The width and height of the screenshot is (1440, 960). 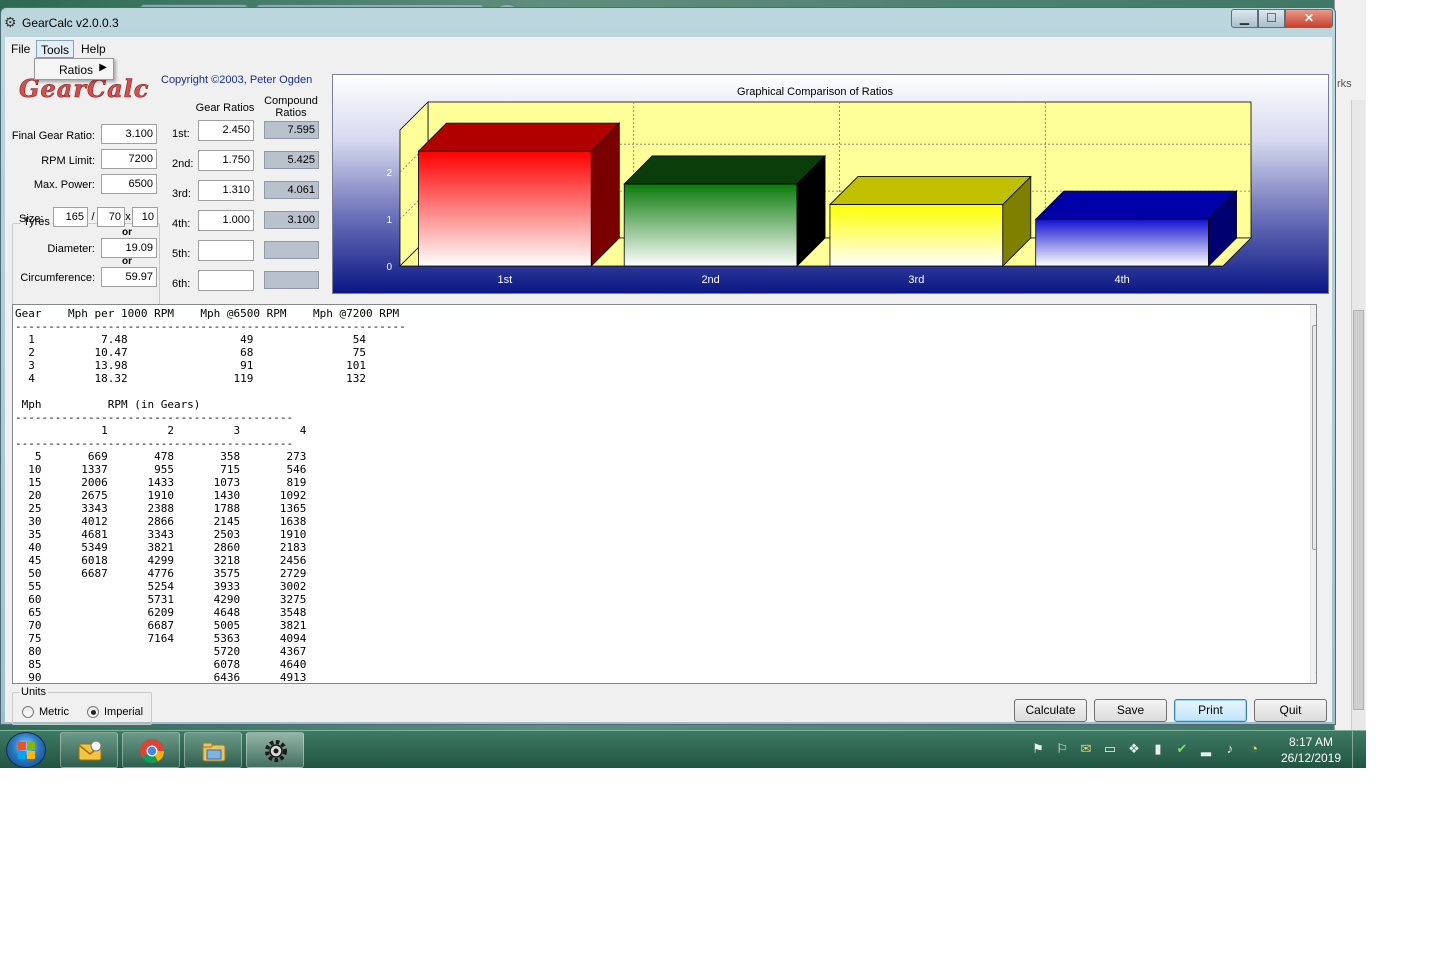 I want to click on results-line: 25 3343 2388 1788 1365, so click(x=161, y=508).